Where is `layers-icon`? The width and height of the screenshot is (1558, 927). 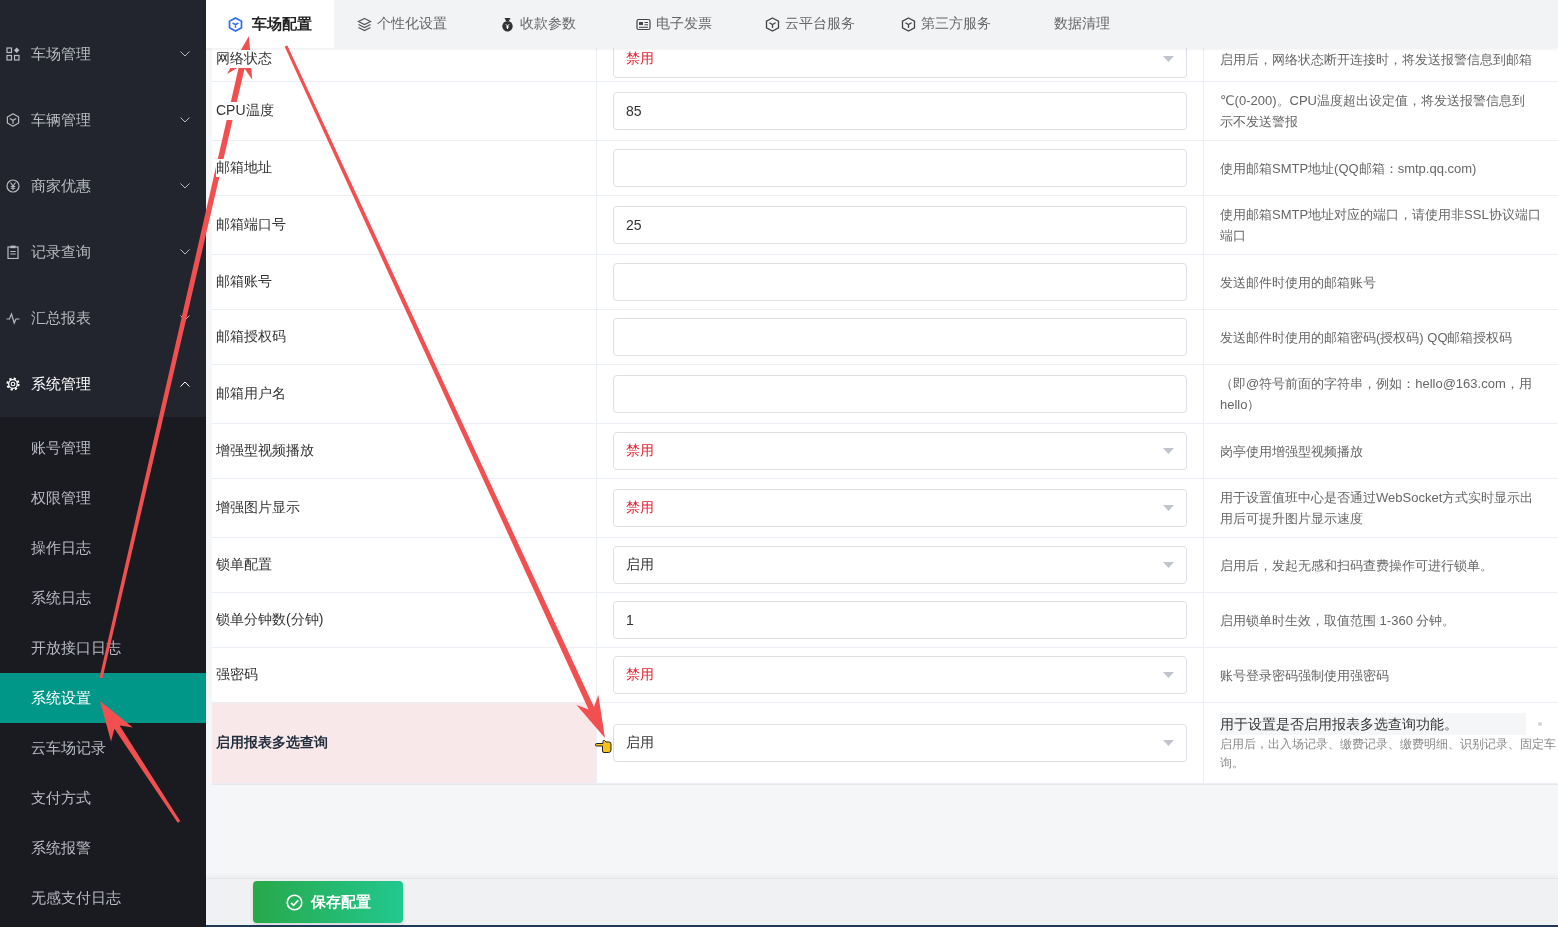
layers-icon is located at coordinates (364, 24).